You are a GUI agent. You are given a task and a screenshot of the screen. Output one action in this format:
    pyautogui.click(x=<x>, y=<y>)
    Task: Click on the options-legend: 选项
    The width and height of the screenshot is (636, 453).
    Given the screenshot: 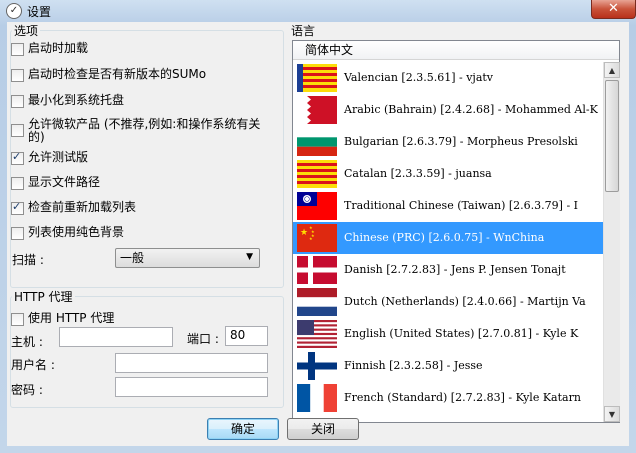 What is the action you would take?
    pyautogui.click(x=26, y=30)
    